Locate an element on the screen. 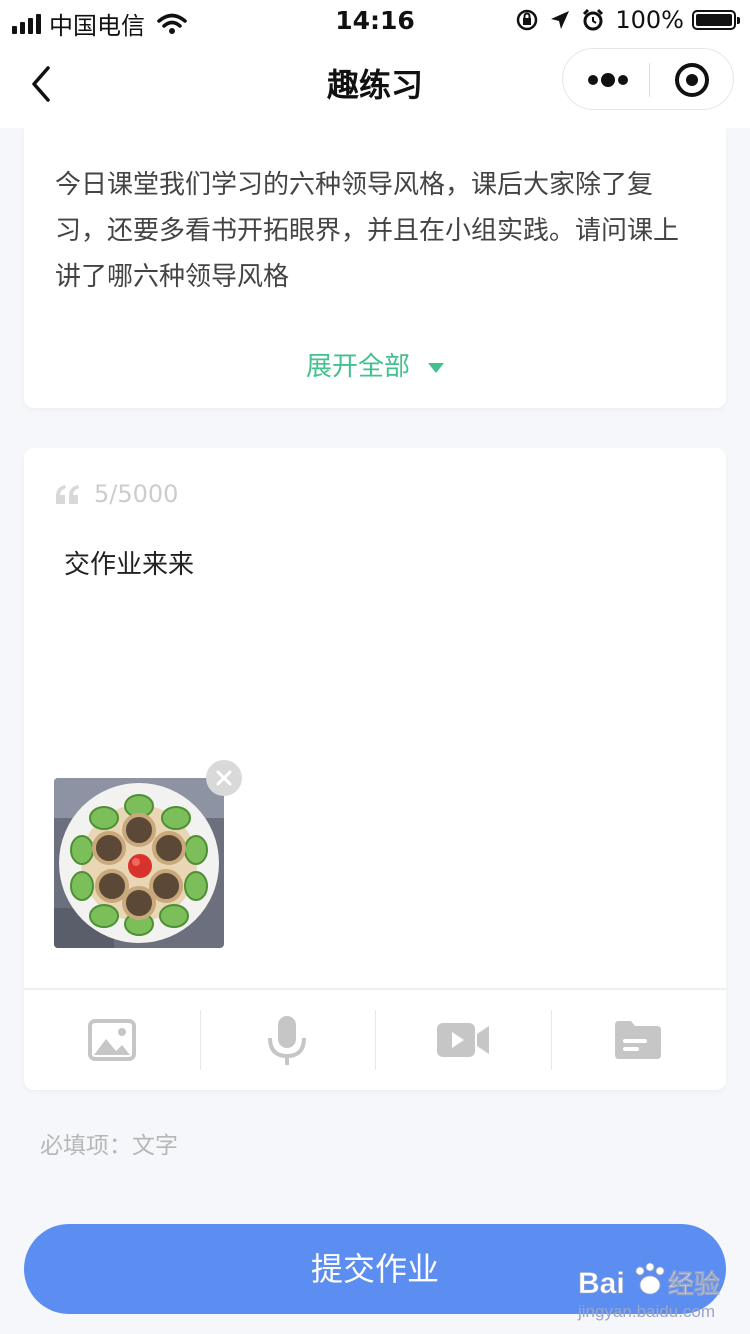 This screenshot has width=750, height=1334. video-icon is located at coordinates (462, 1040).